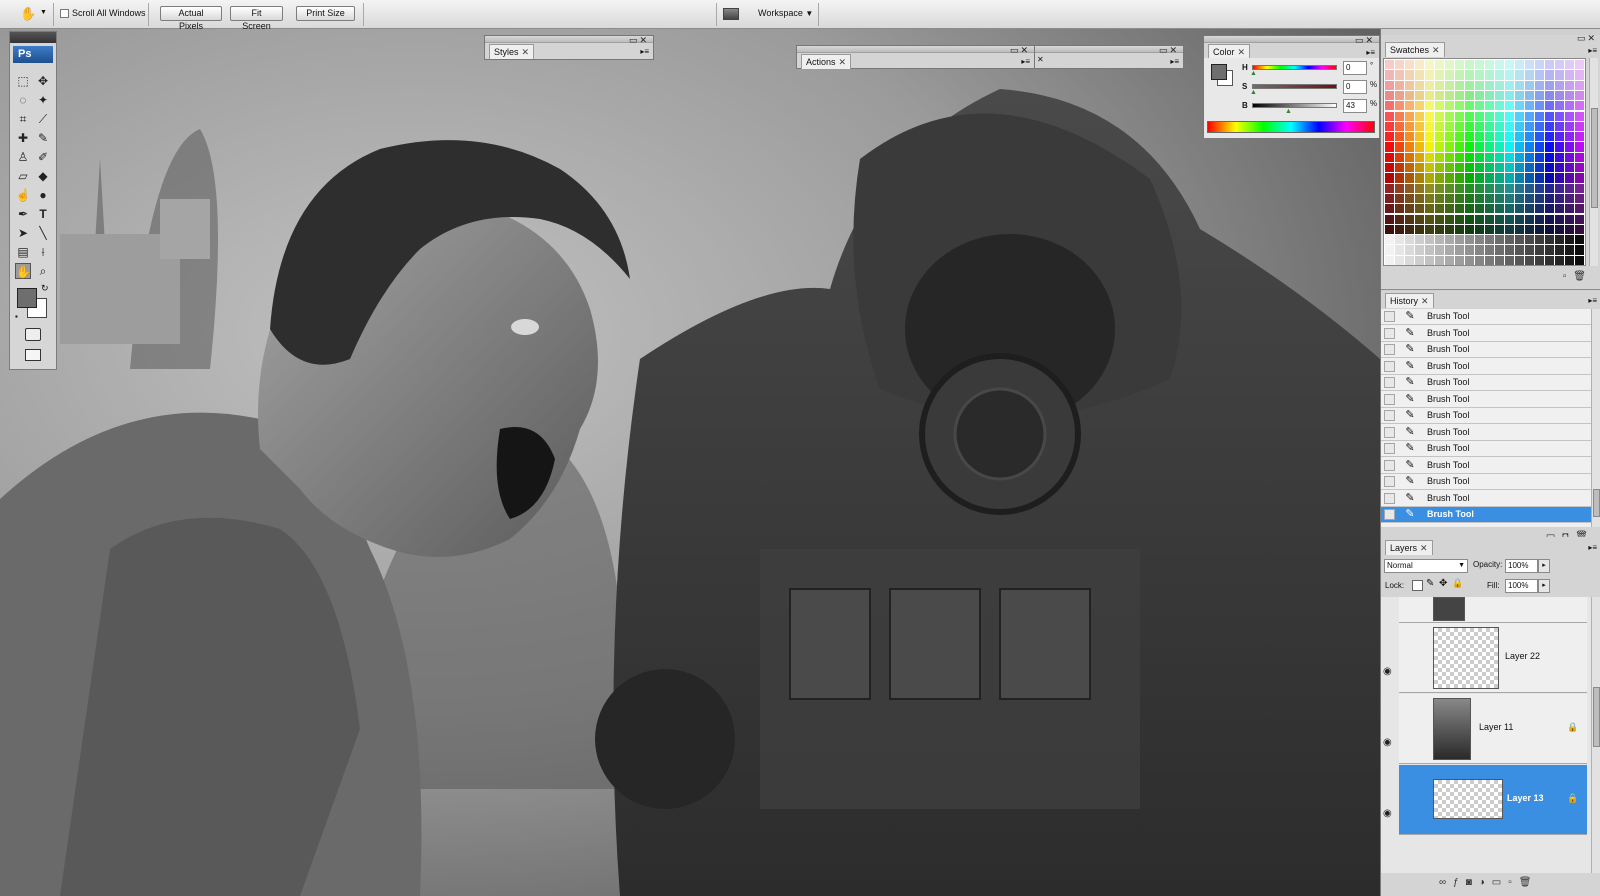  Describe the element at coordinates (23, 138) in the screenshot. I see `healing-brush-tool-icon: ✚` at that location.